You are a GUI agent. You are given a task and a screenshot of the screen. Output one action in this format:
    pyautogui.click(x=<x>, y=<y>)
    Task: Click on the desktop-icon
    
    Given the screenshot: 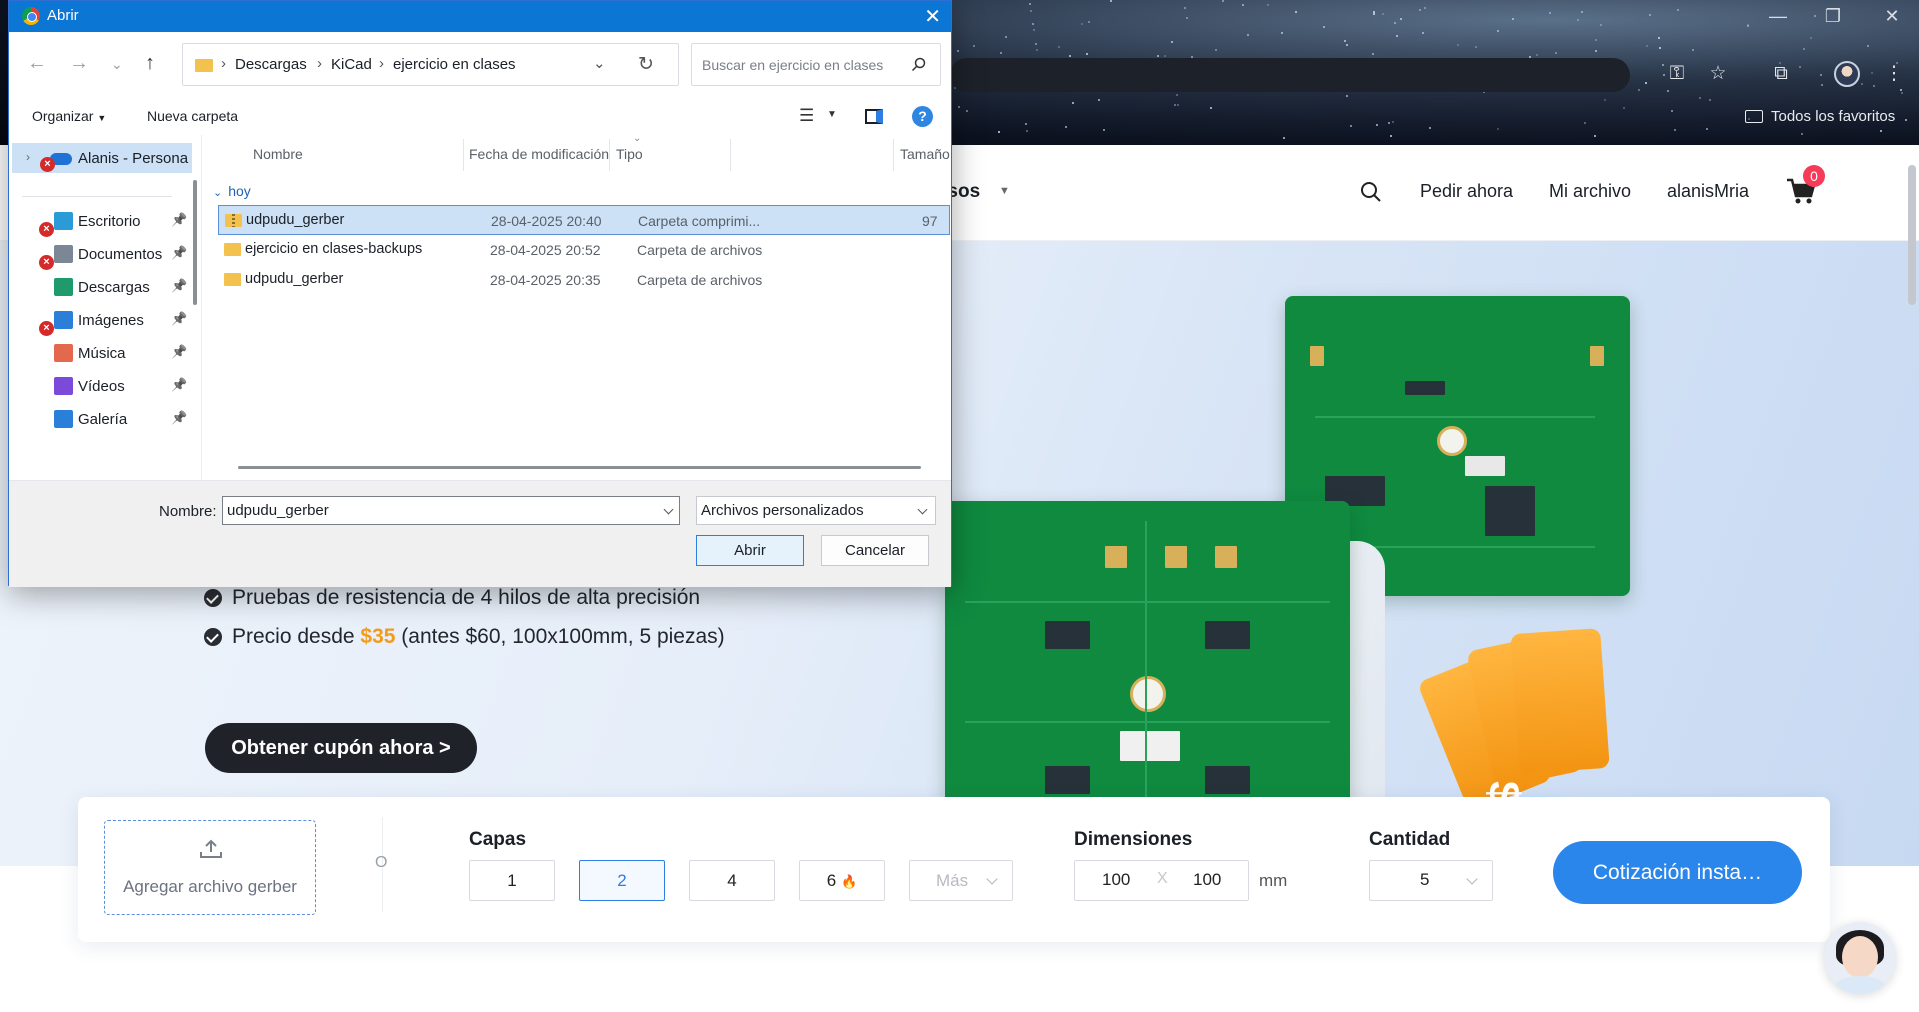 What is the action you would take?
    pyautogui.click(x=63, y=221)
    